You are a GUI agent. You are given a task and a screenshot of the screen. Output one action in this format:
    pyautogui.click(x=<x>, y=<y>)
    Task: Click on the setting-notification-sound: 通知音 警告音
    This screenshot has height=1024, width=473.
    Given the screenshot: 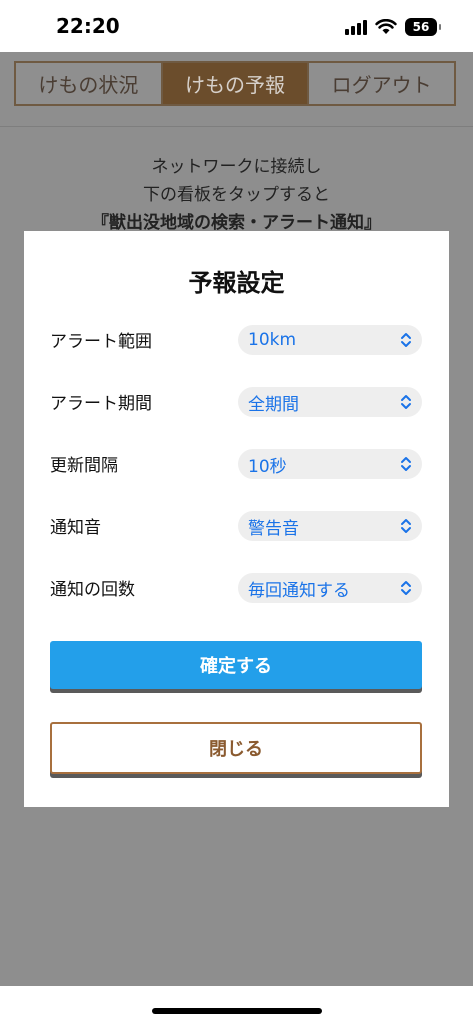 What is the action you would take?
    pyautogui.click(x=236, y=527)
    